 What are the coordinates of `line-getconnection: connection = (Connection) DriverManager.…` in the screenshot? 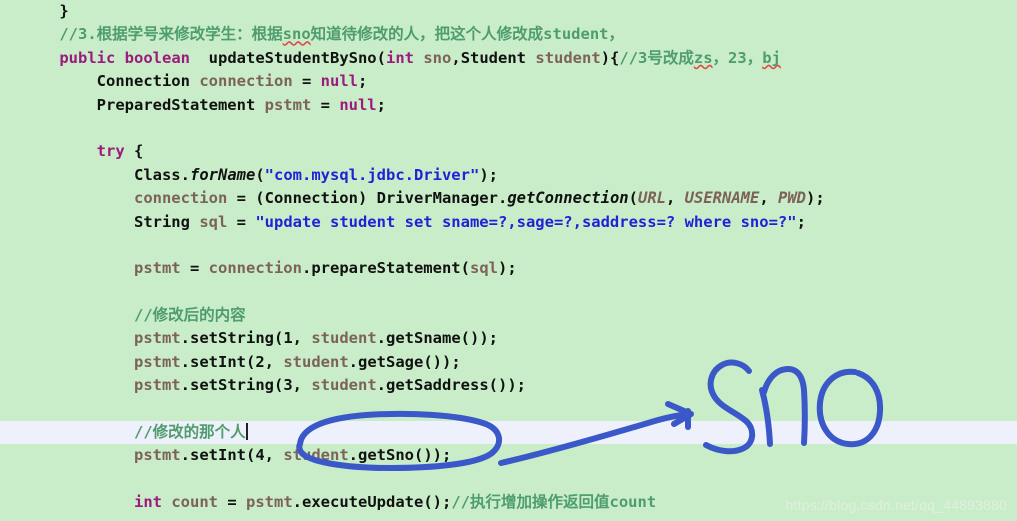 It's located at (508, 198).